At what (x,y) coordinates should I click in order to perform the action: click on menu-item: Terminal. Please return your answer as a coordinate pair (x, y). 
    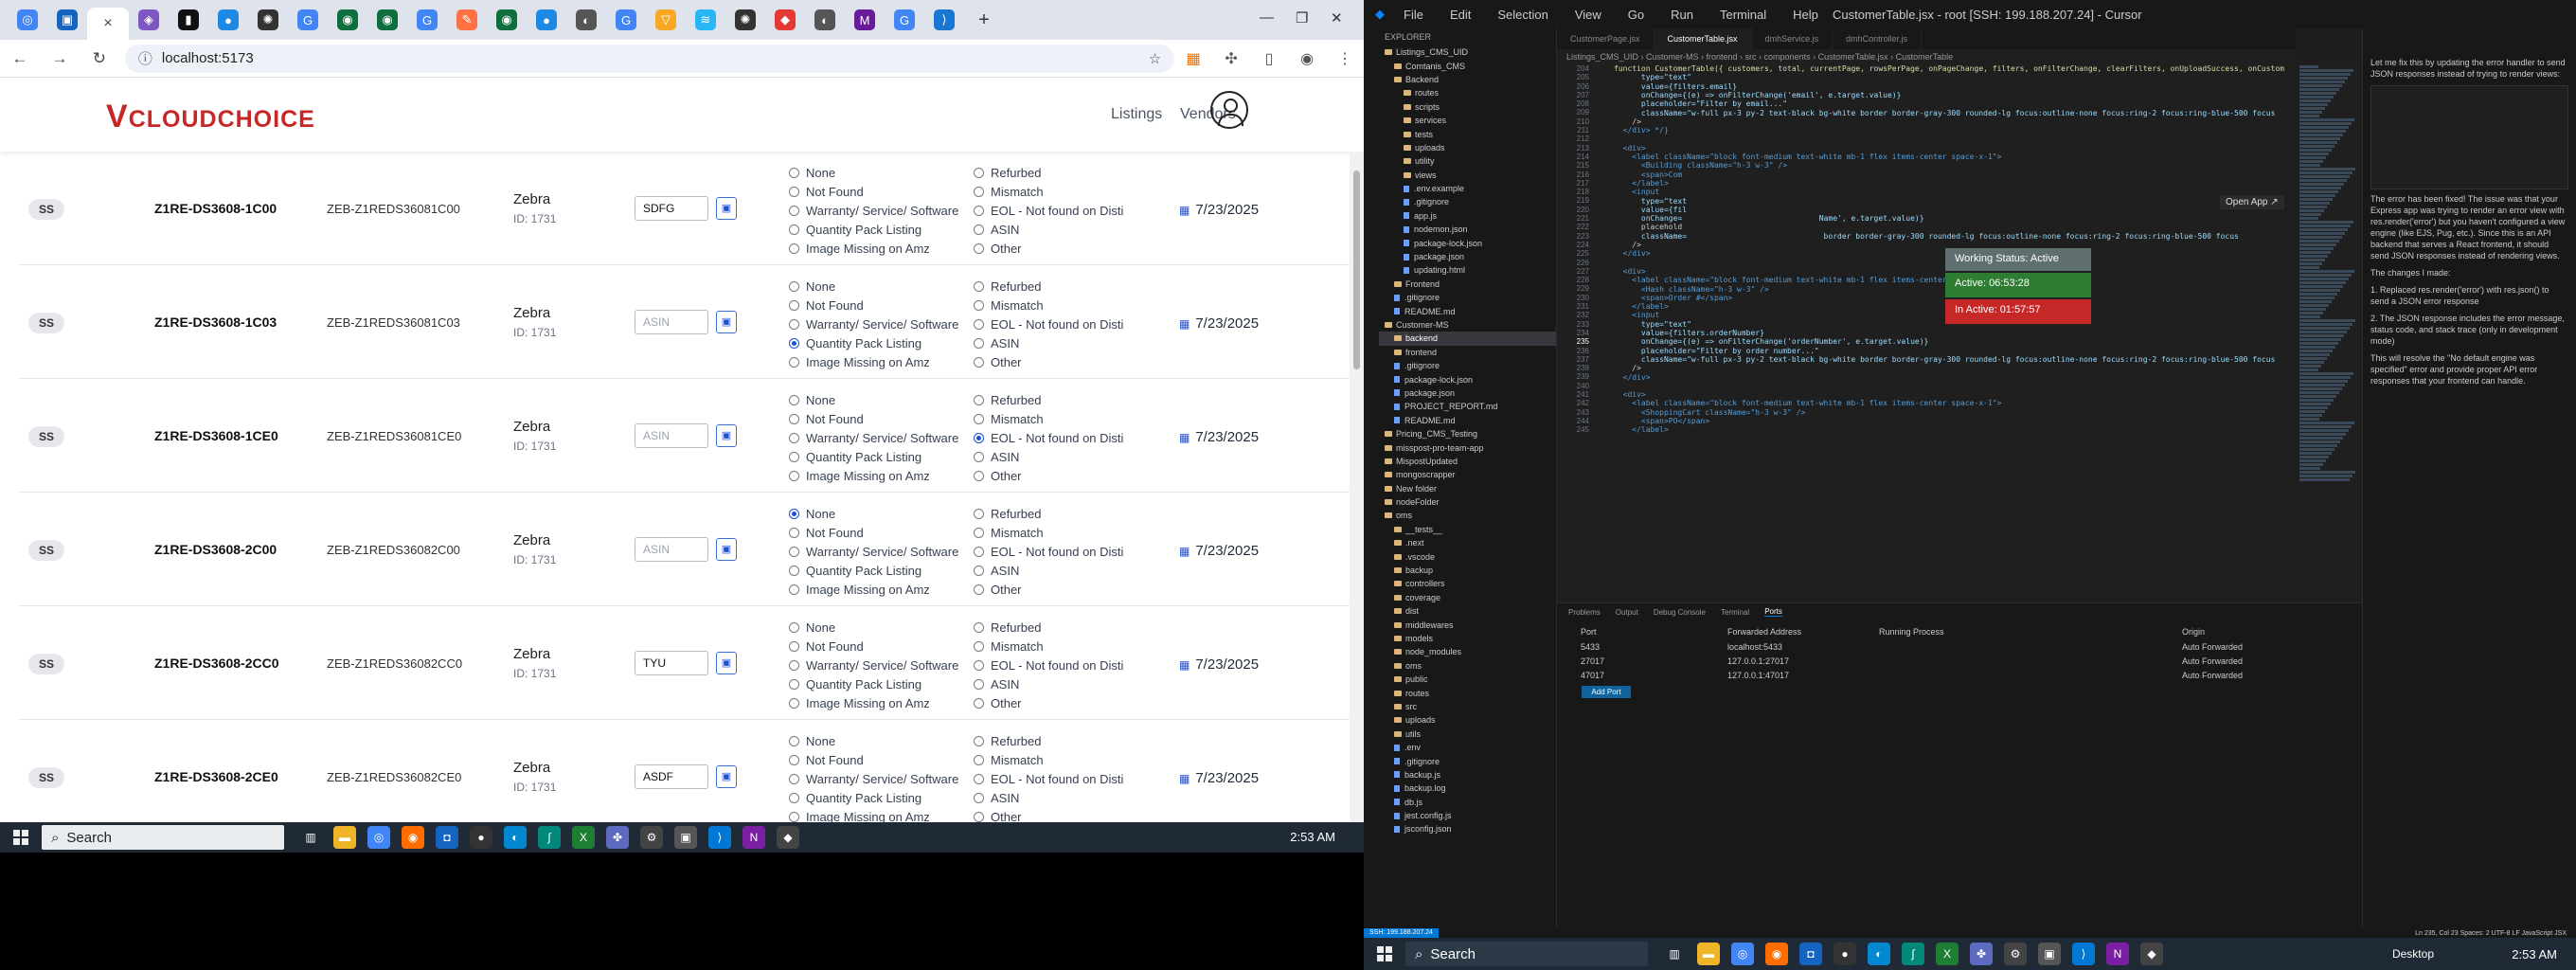
    Looking at the image, I should click on (1743, 15).